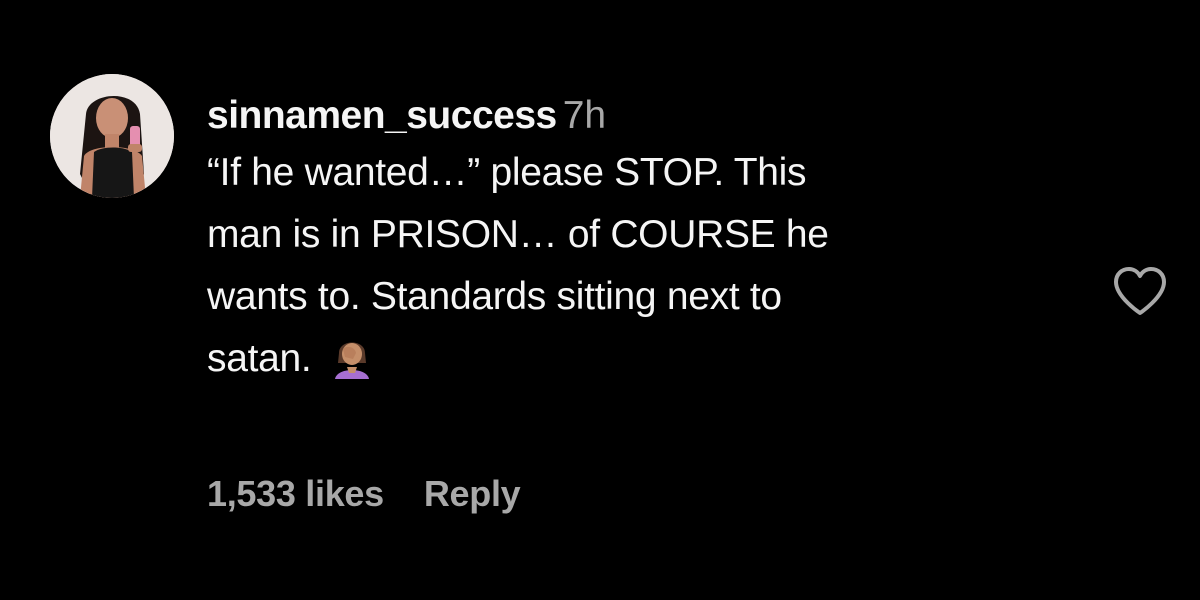 This screenshot has width=1200, height=600. Describe the element at coordinates (494, 296) in the screenshot. I see `comment-text-line: wants to. Standards sitting next to` at that location.